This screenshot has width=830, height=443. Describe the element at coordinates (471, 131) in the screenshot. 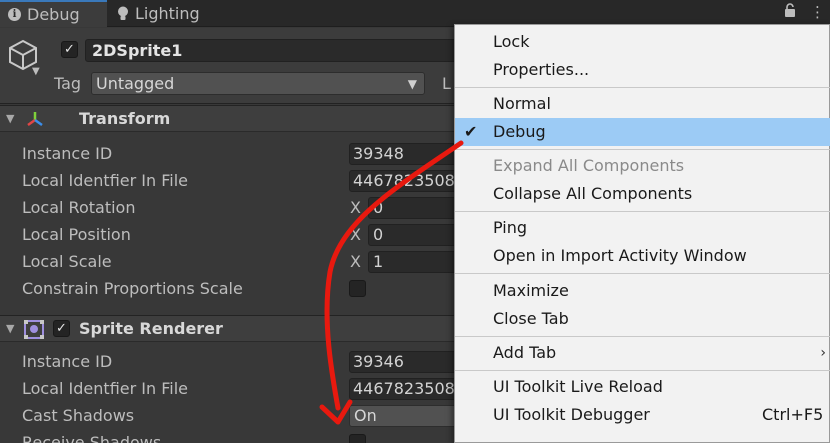

I see `checkmark-icon: ✔` at that location.